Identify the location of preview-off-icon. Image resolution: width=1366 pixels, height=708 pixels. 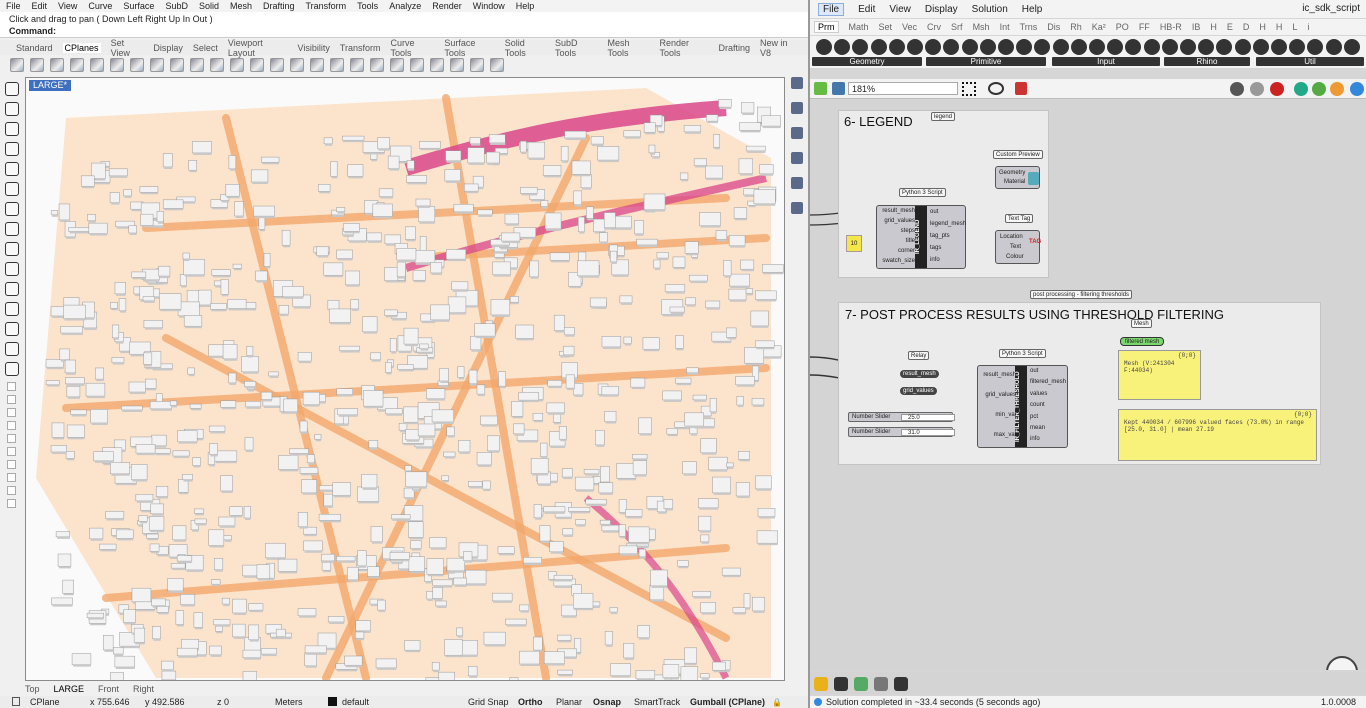
(1277, 89).